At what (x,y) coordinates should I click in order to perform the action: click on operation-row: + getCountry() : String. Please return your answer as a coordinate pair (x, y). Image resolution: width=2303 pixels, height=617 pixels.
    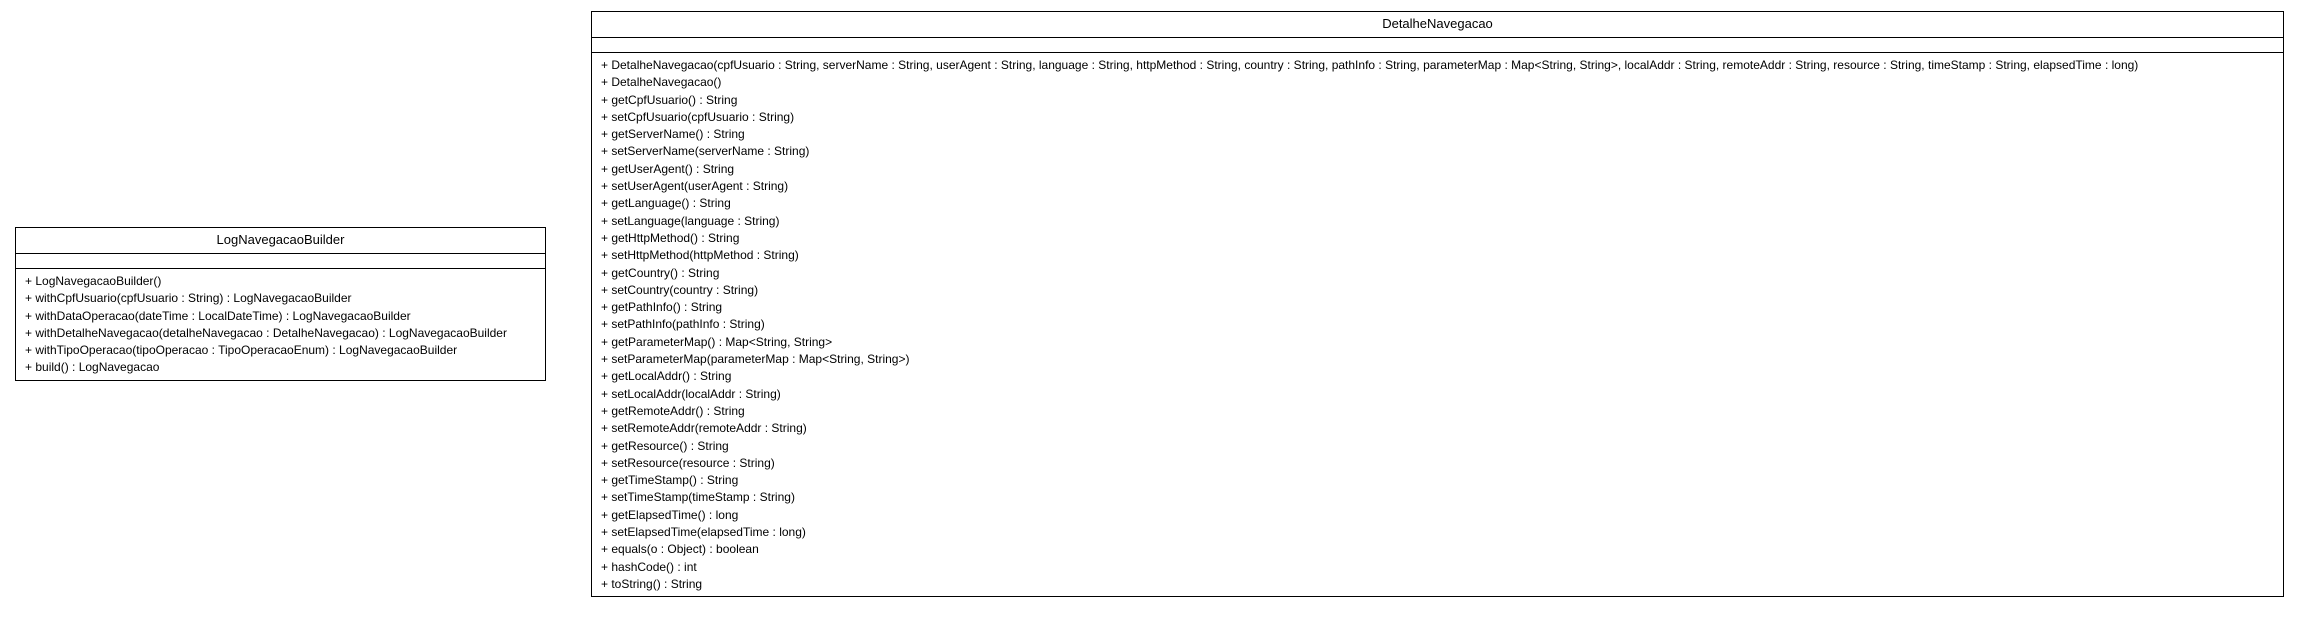
    Looking at the image, I should click on (660, 272).